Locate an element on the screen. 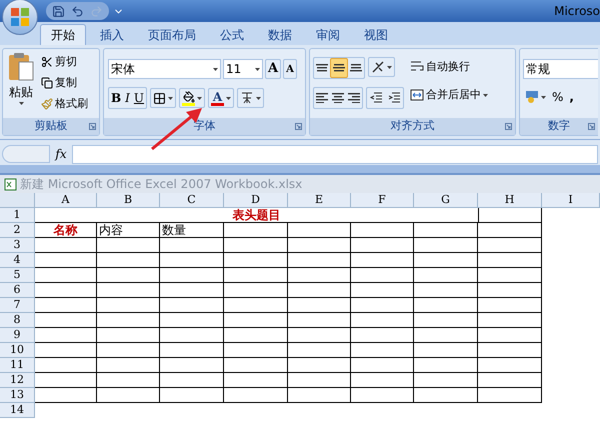 This screenshot has width=600, height=422. group-label: 对齐方式 is located at coordinates (412, 126).